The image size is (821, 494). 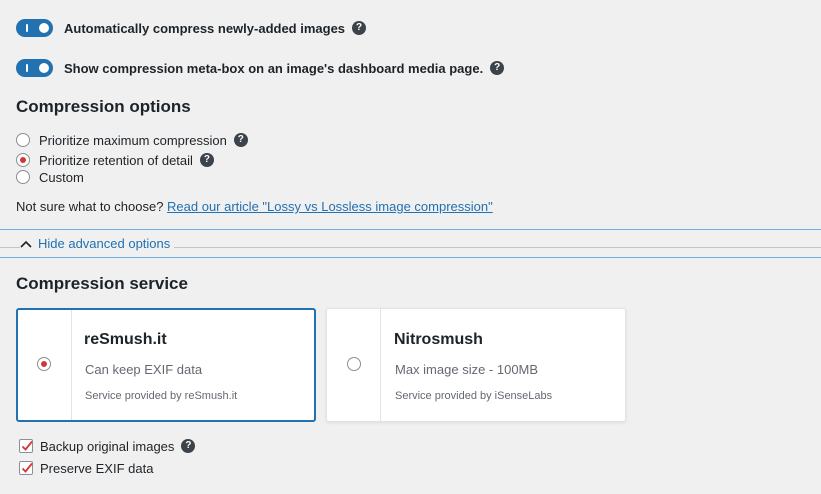 I want to click on hide-advanced-options-toggle: Hide advanced options, so click(x=97, y=243).